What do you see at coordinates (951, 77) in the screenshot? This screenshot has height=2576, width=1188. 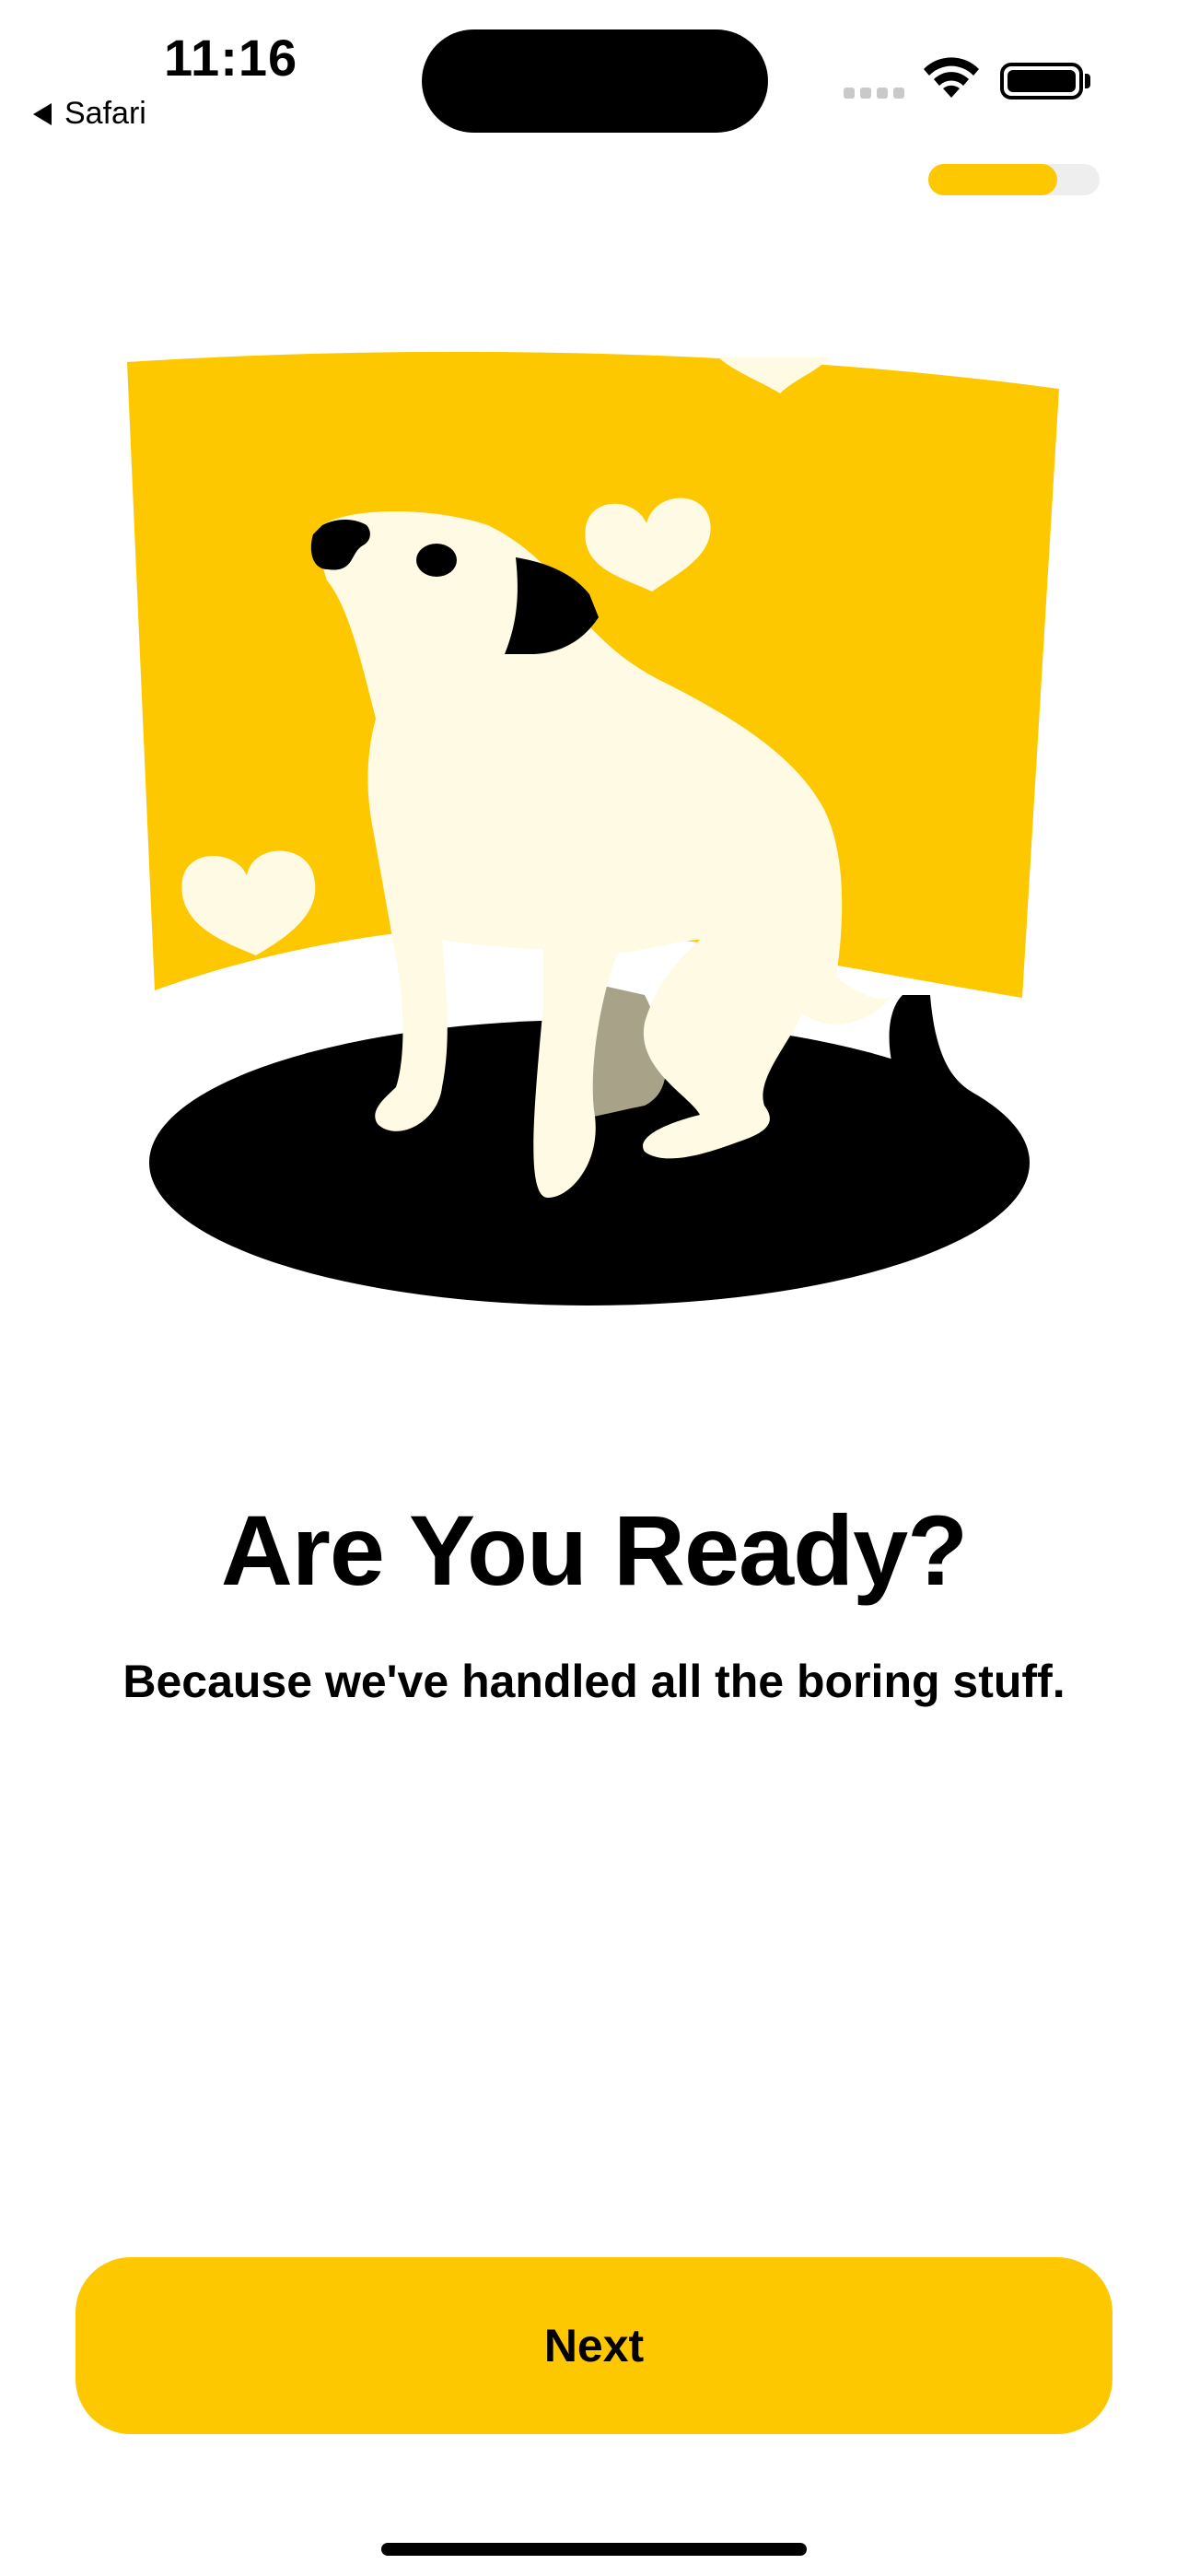 I see `wifi-icon` at bounding box center [951, 77].